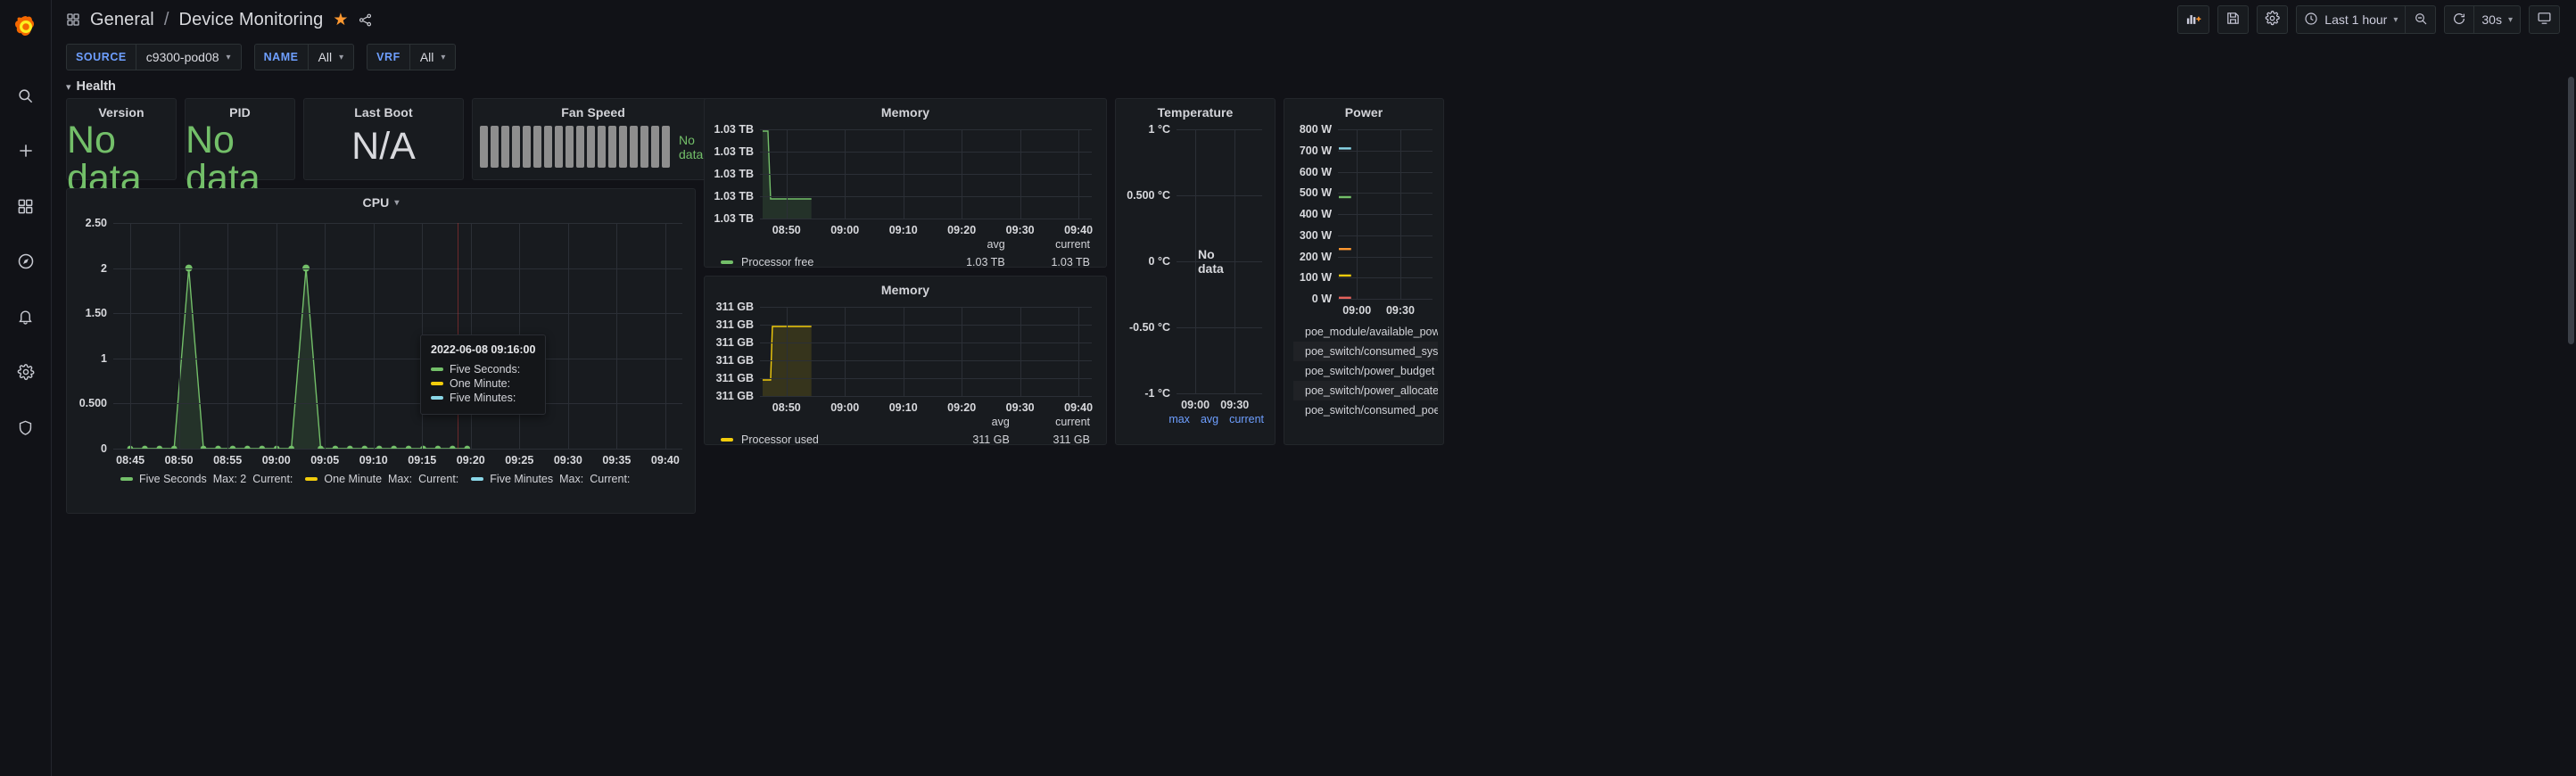 The image size is (2576, 776). I want to click on add-panel-button, so click(2193, 19).